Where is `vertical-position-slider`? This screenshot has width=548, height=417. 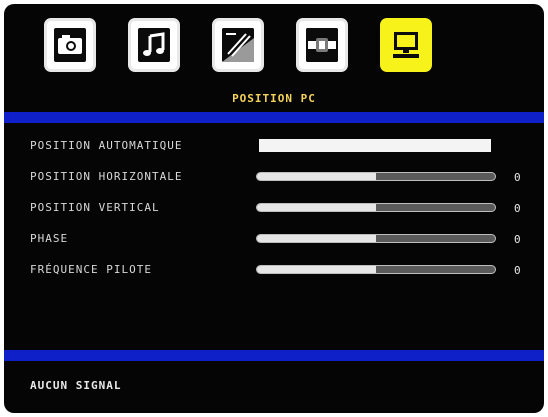
vertical-position-slider is located at coordinates (376, 207).